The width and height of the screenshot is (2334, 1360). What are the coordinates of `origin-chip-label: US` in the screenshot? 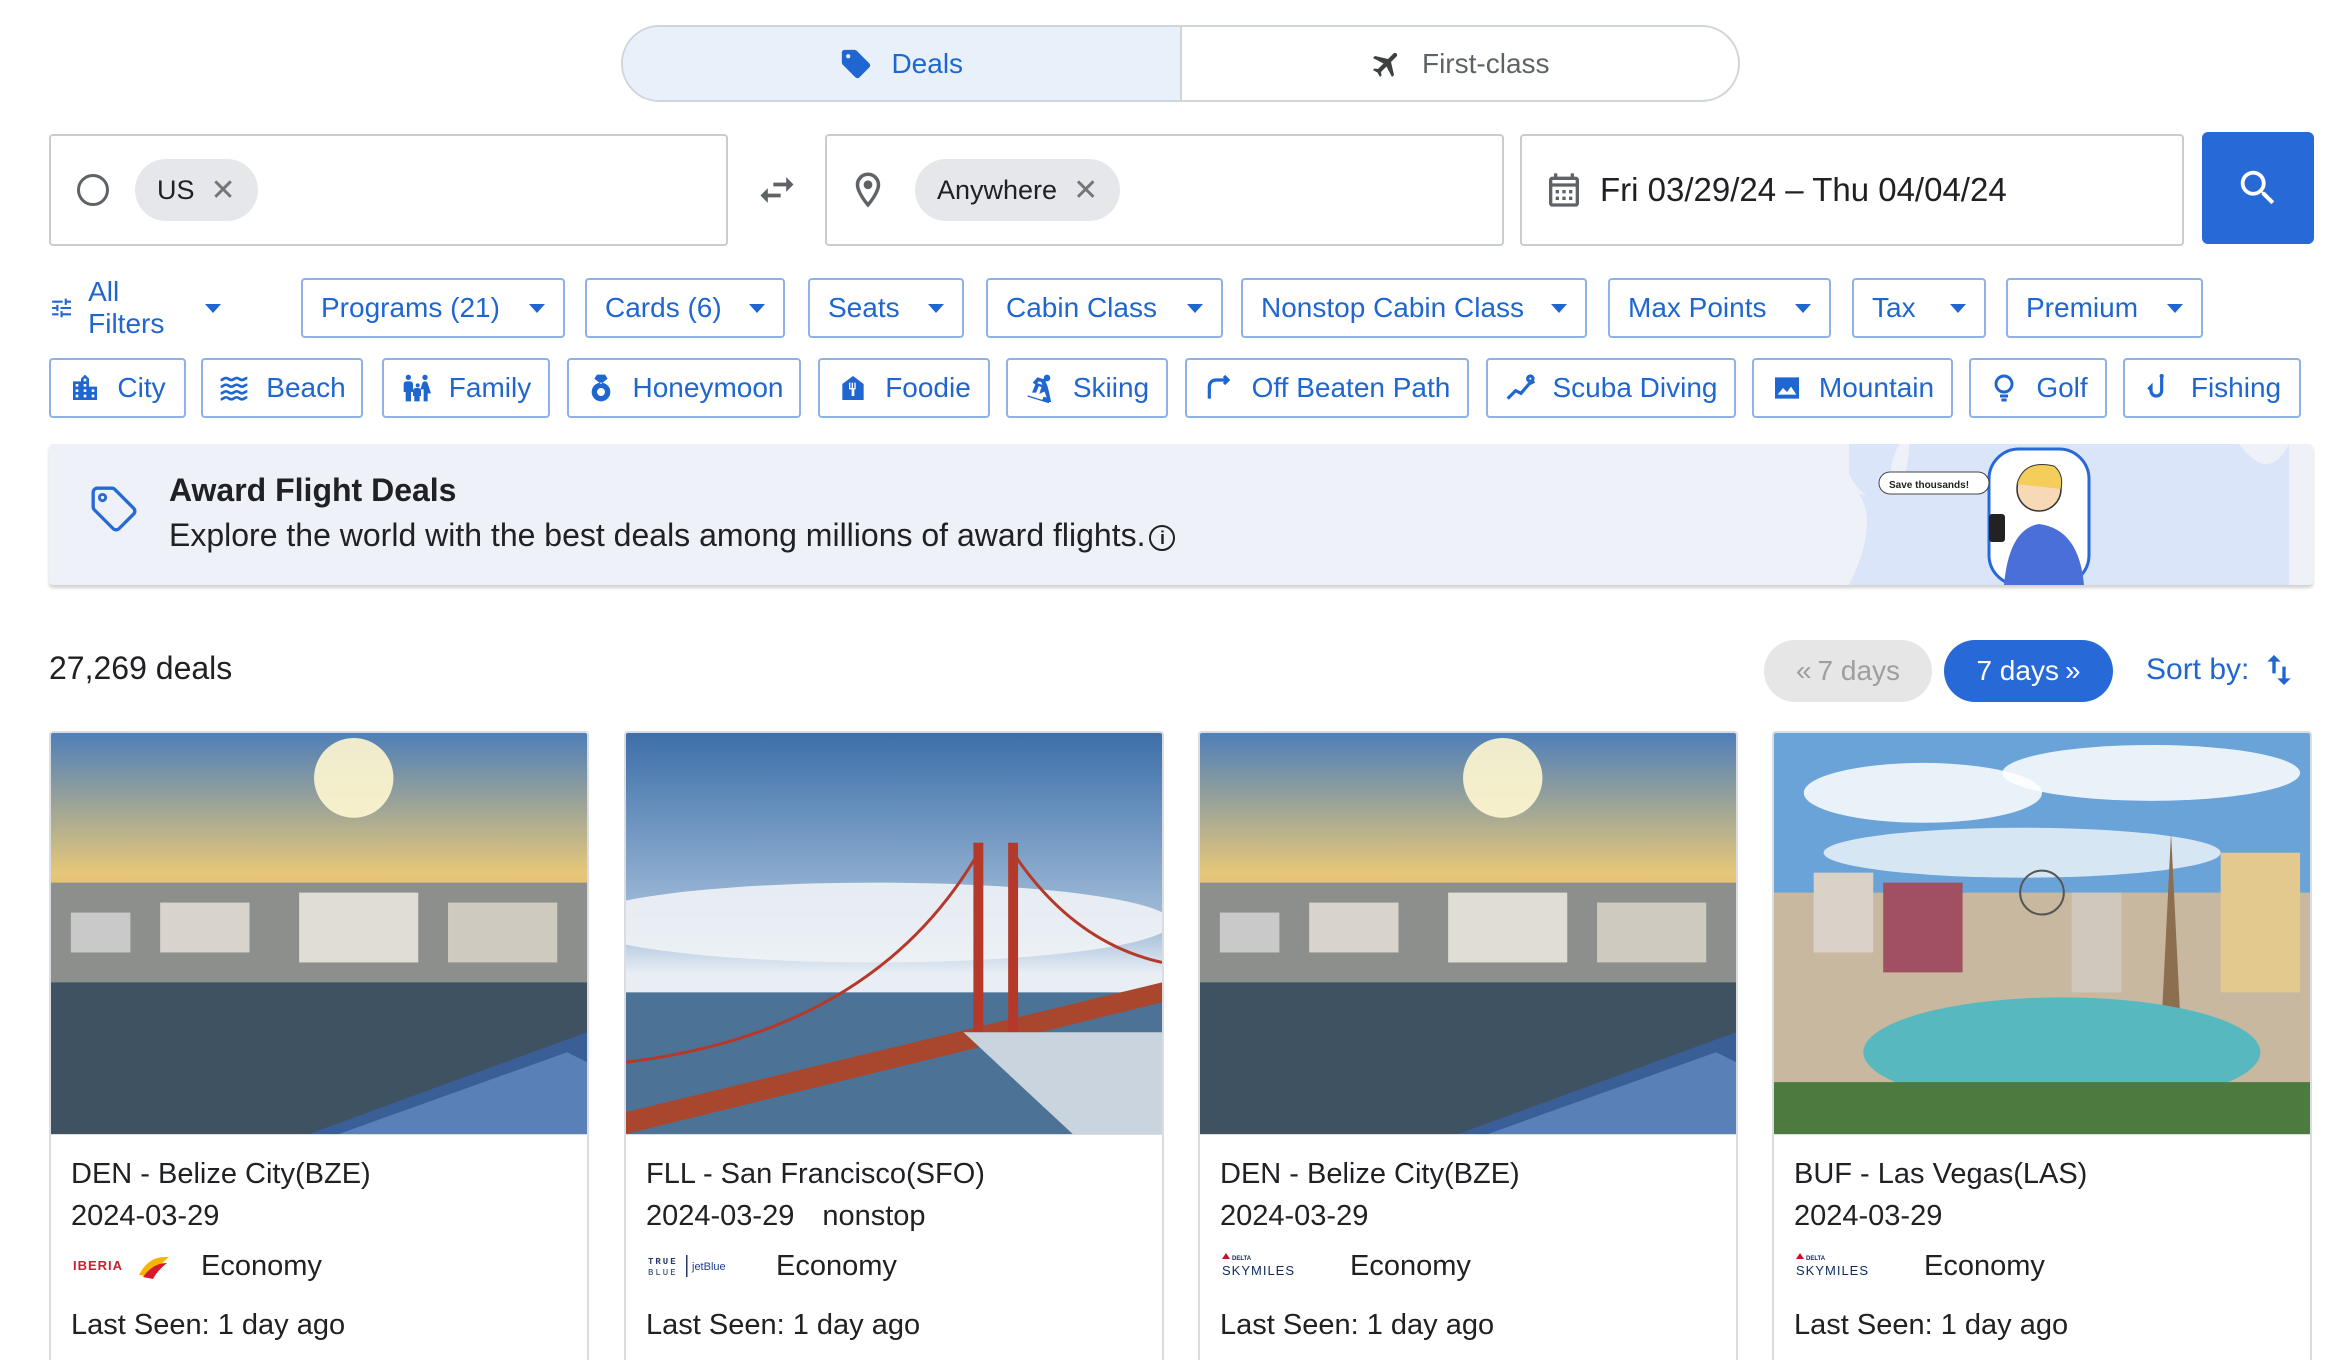 It's located at (176, 189).